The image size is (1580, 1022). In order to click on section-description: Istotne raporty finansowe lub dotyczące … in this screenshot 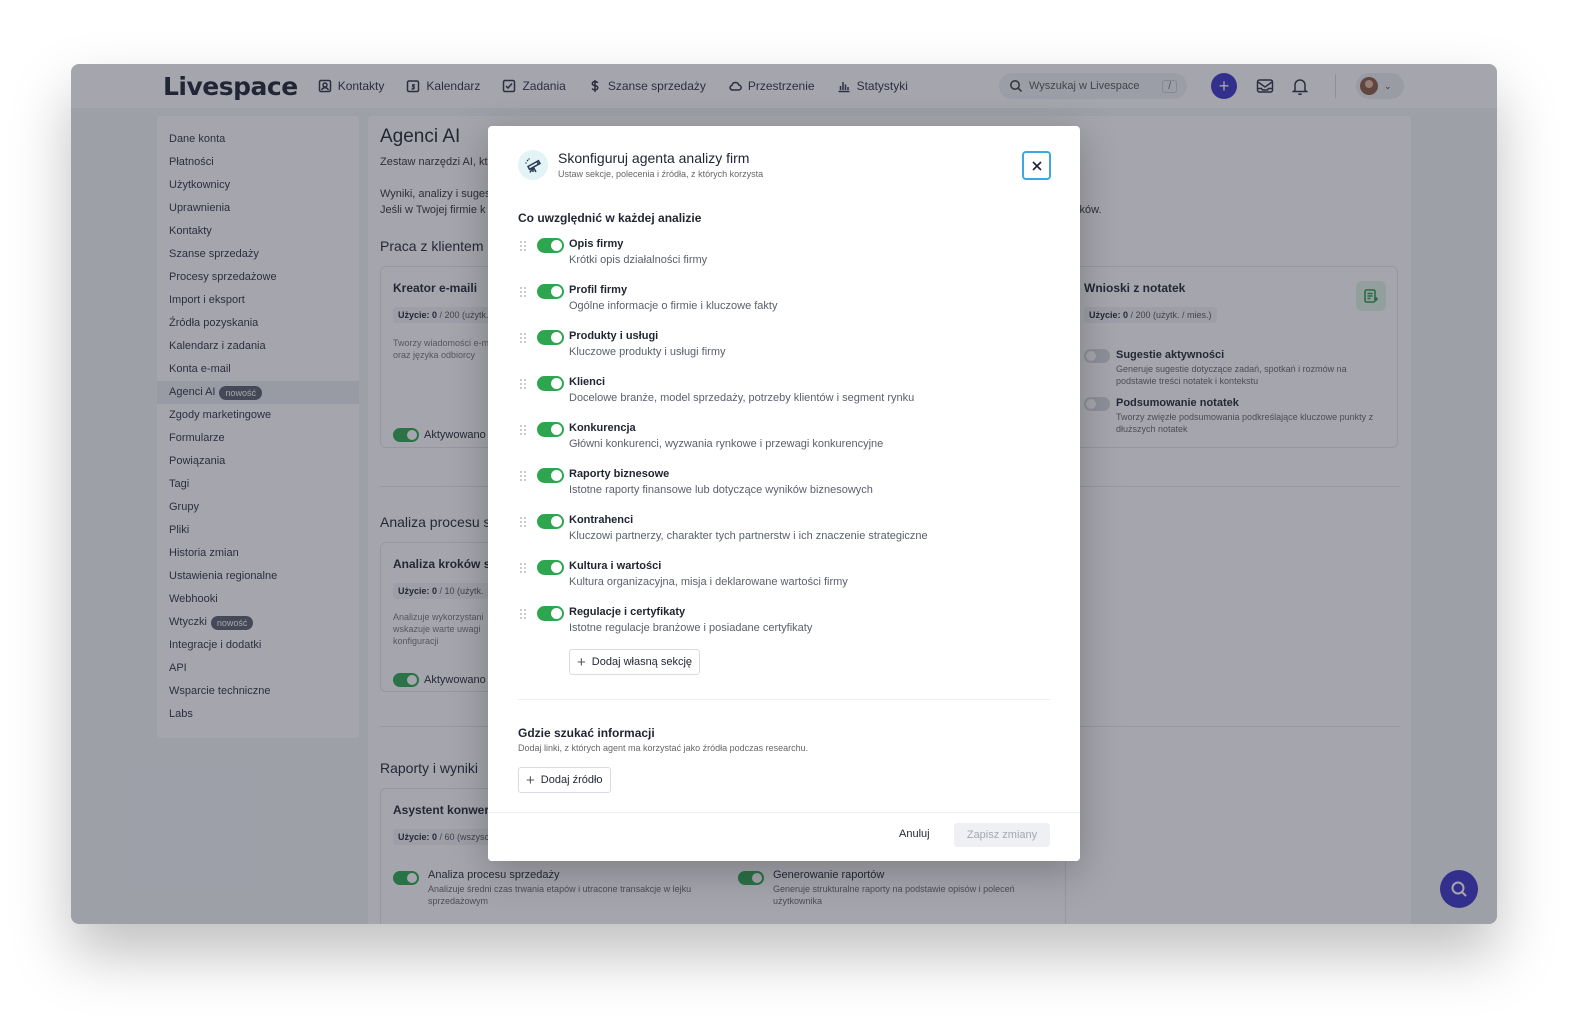, I will do `click(721, 490)`.